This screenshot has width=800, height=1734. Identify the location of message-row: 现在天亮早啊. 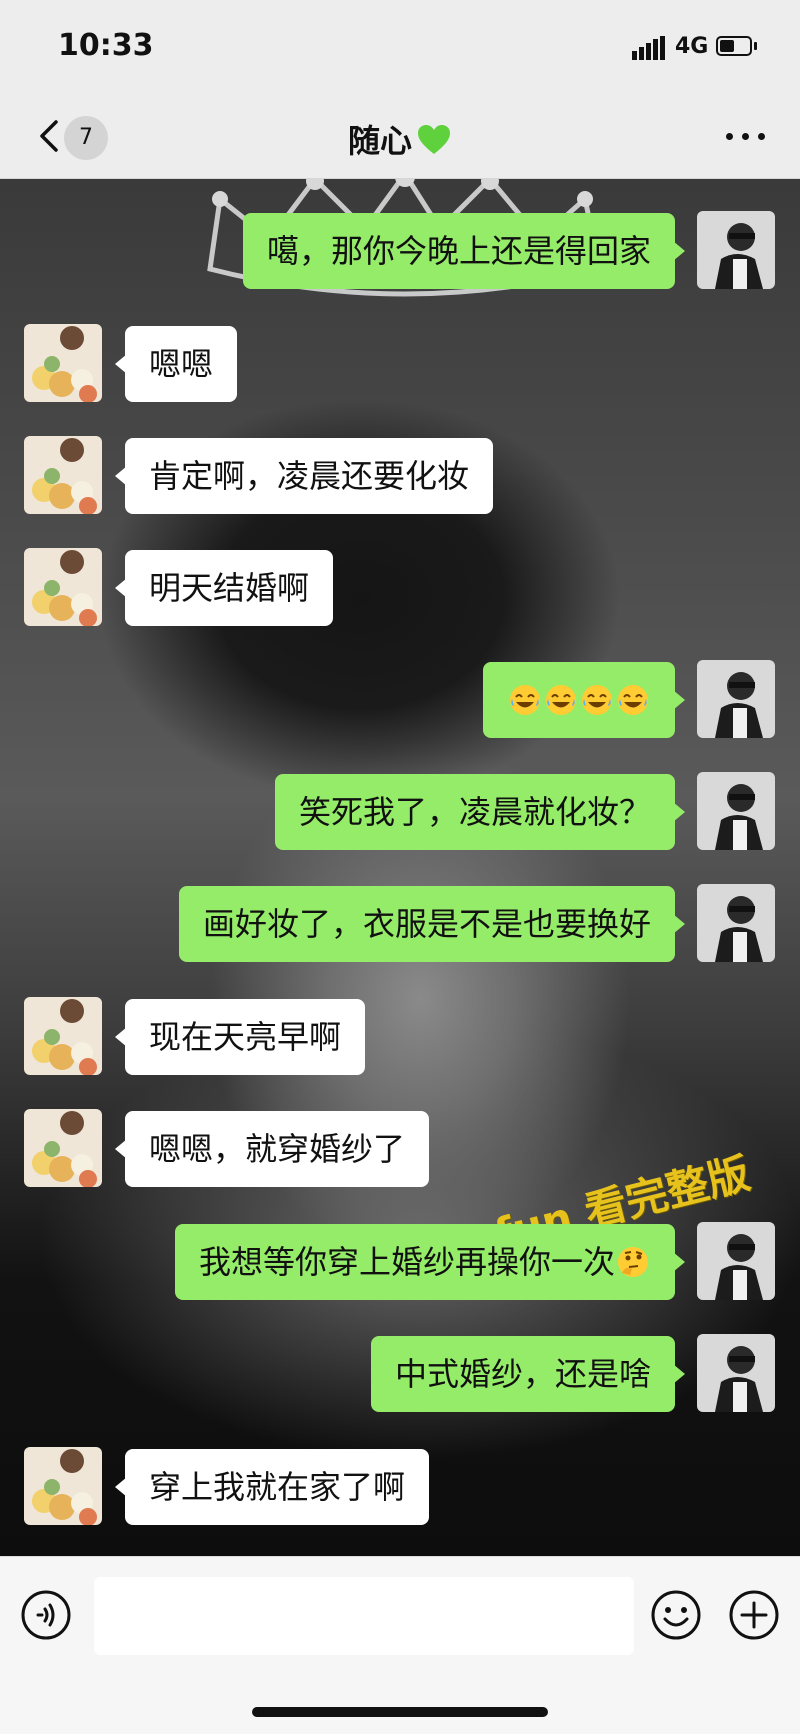
(400, 1036).